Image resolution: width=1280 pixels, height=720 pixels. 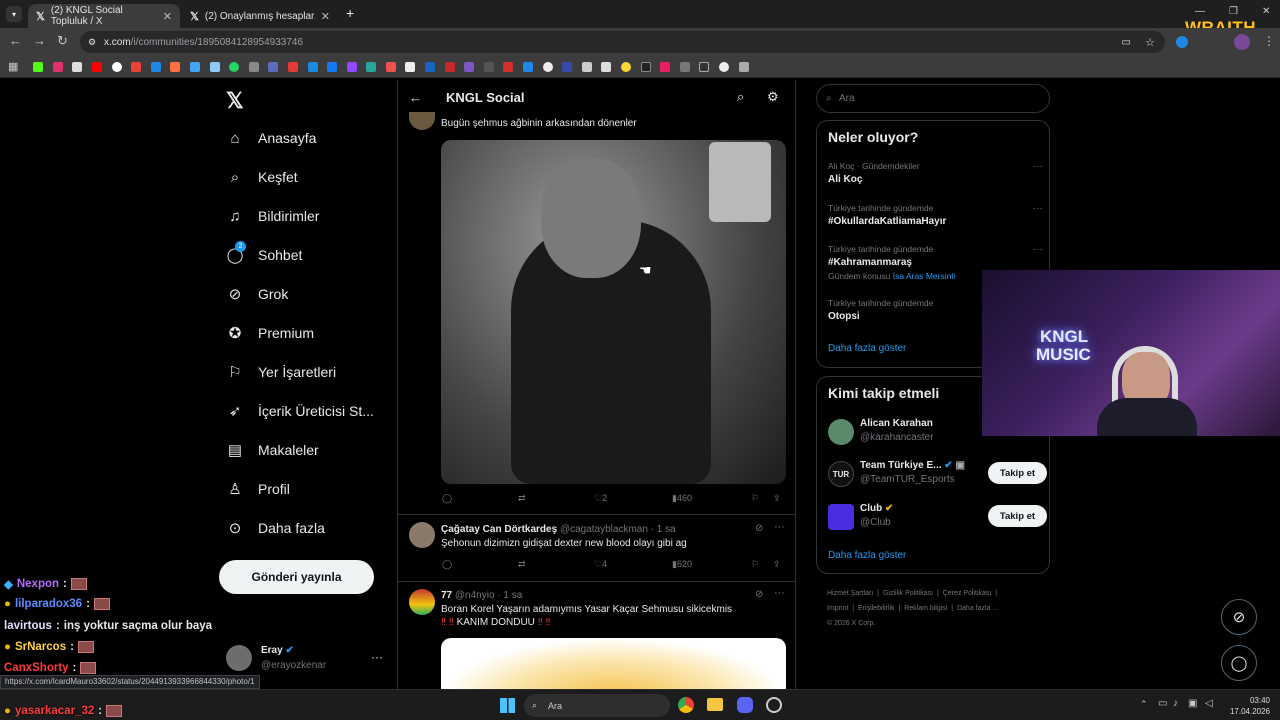 I want to click on footer-link: Imprint, so click(x=837, y=608).